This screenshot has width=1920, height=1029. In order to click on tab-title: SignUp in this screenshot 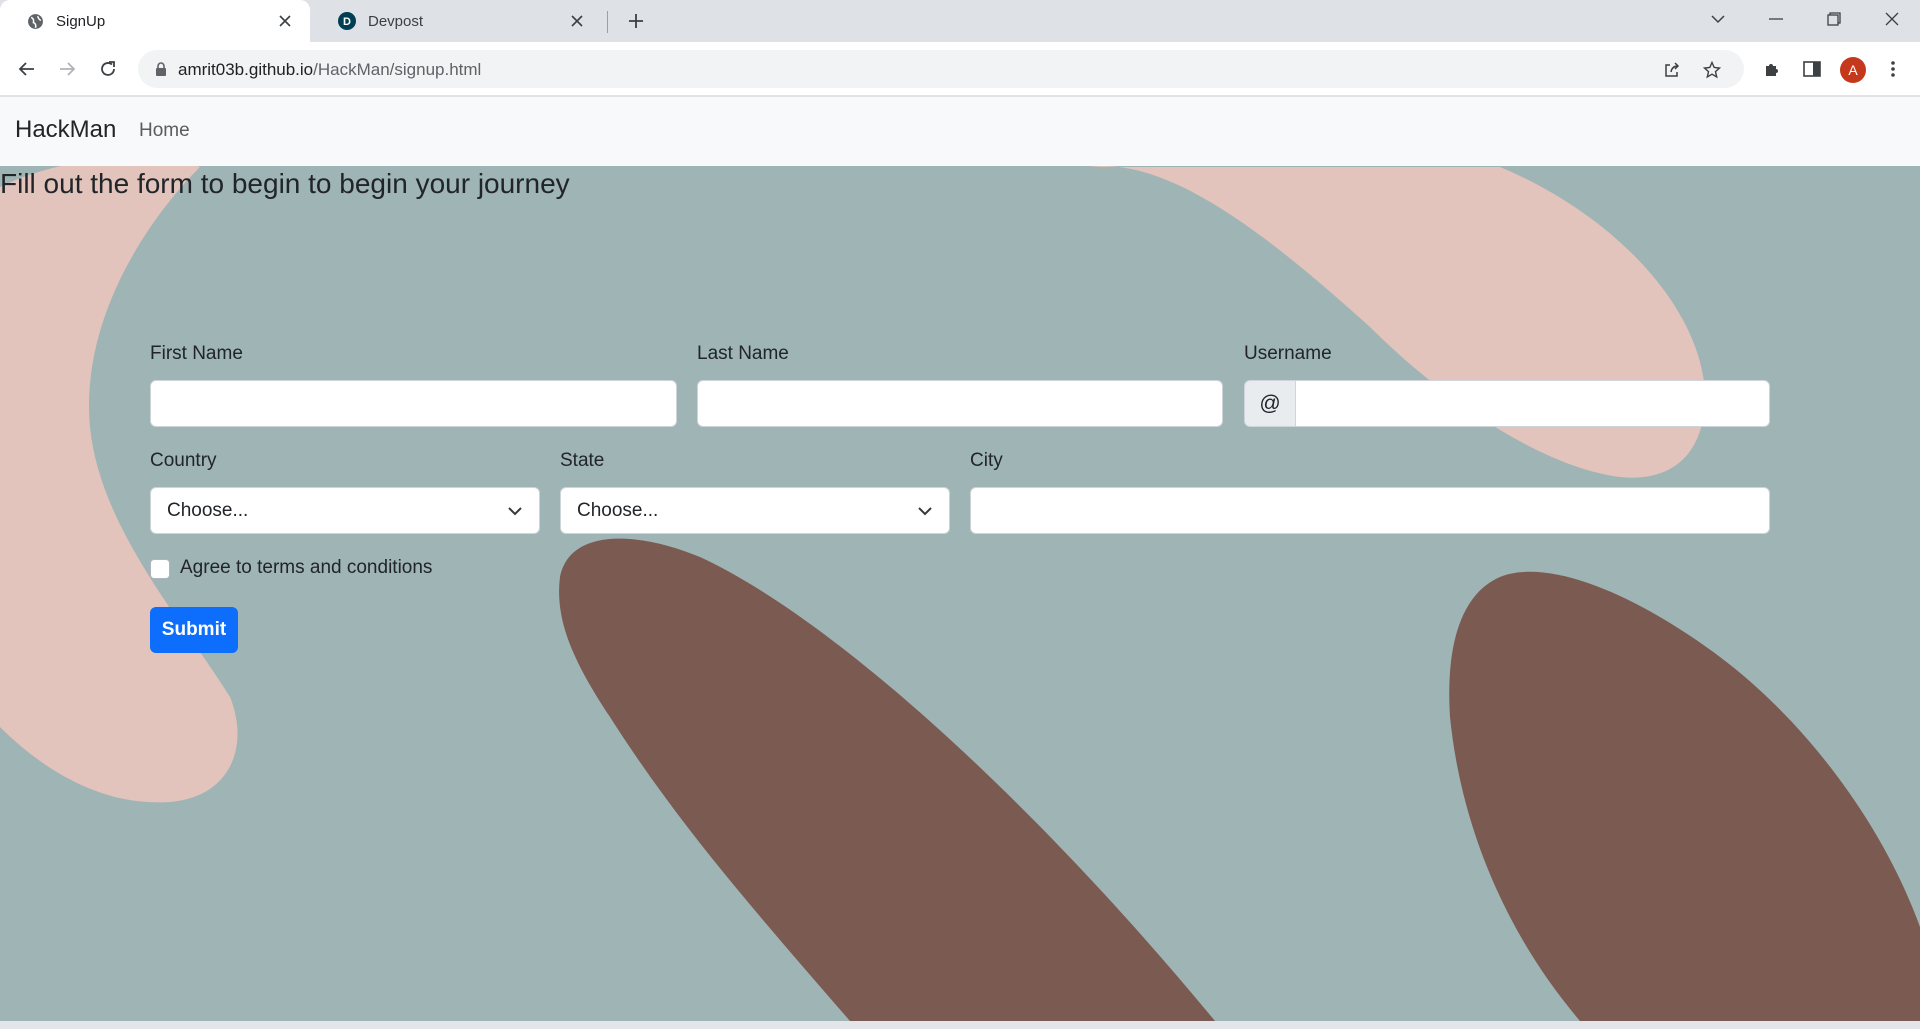, I will do `click(81, 21)`.